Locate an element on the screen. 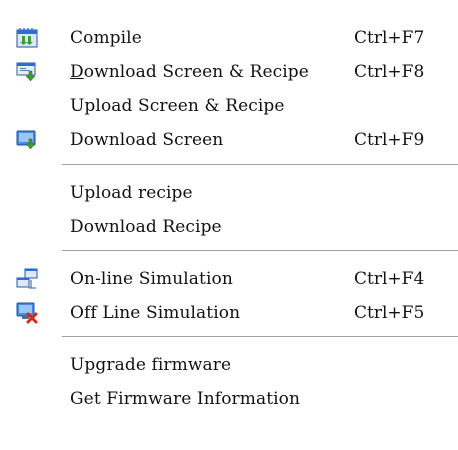  menu-item-download-recipe: Download Recipe is located at coordinates (229, 227).